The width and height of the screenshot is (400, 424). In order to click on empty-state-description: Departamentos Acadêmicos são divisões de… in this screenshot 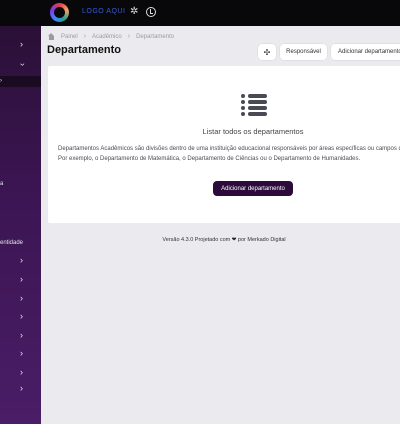, I will do `click(229, 154)`.